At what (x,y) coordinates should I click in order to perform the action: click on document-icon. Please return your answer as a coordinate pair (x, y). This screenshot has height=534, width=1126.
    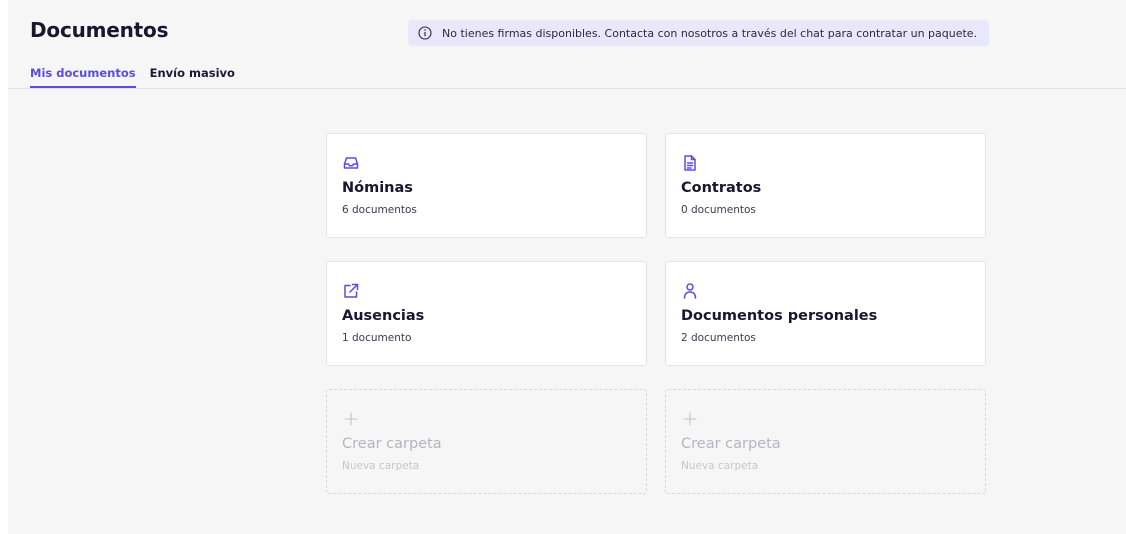
    Looking at the image, I should click on (690, 163).